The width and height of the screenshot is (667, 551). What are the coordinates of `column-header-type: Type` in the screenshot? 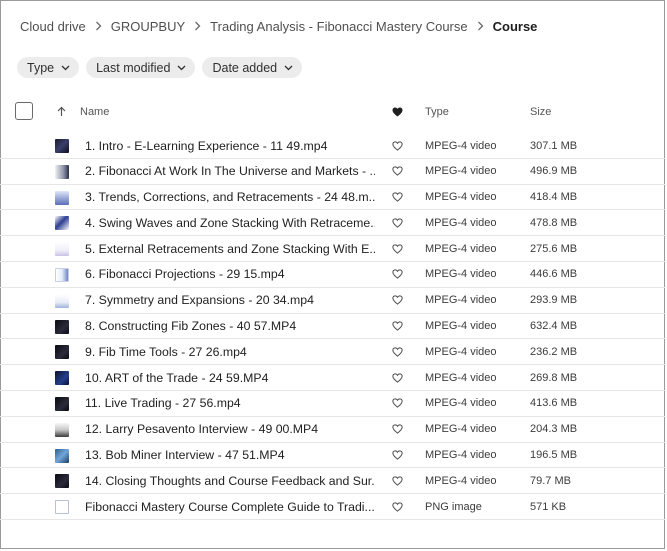 It's located at (437, 111).